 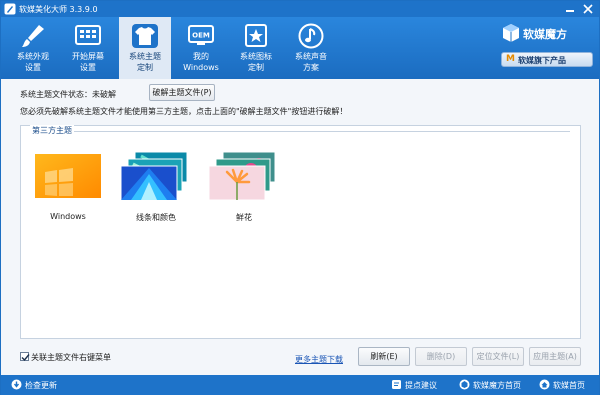 I want to click on associate-context-menu-checkbox: 关联主题文件右键菜单, so click(x=65, y=357).